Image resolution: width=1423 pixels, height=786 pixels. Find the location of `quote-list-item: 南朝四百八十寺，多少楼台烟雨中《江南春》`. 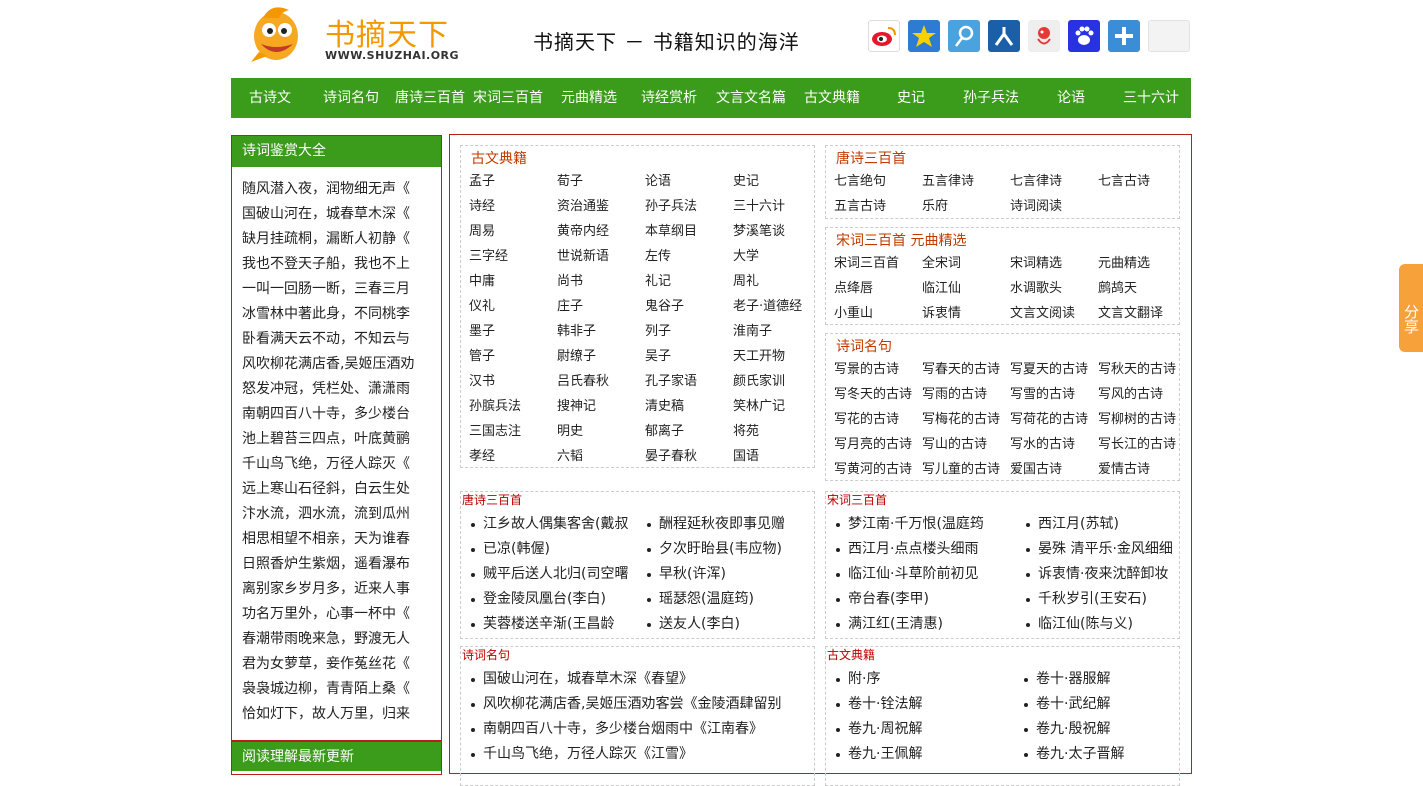

quote-list-item: 南朝四百八十寺，多少楼台烟雨中《江南春》 is located at coordinates (638, 729).